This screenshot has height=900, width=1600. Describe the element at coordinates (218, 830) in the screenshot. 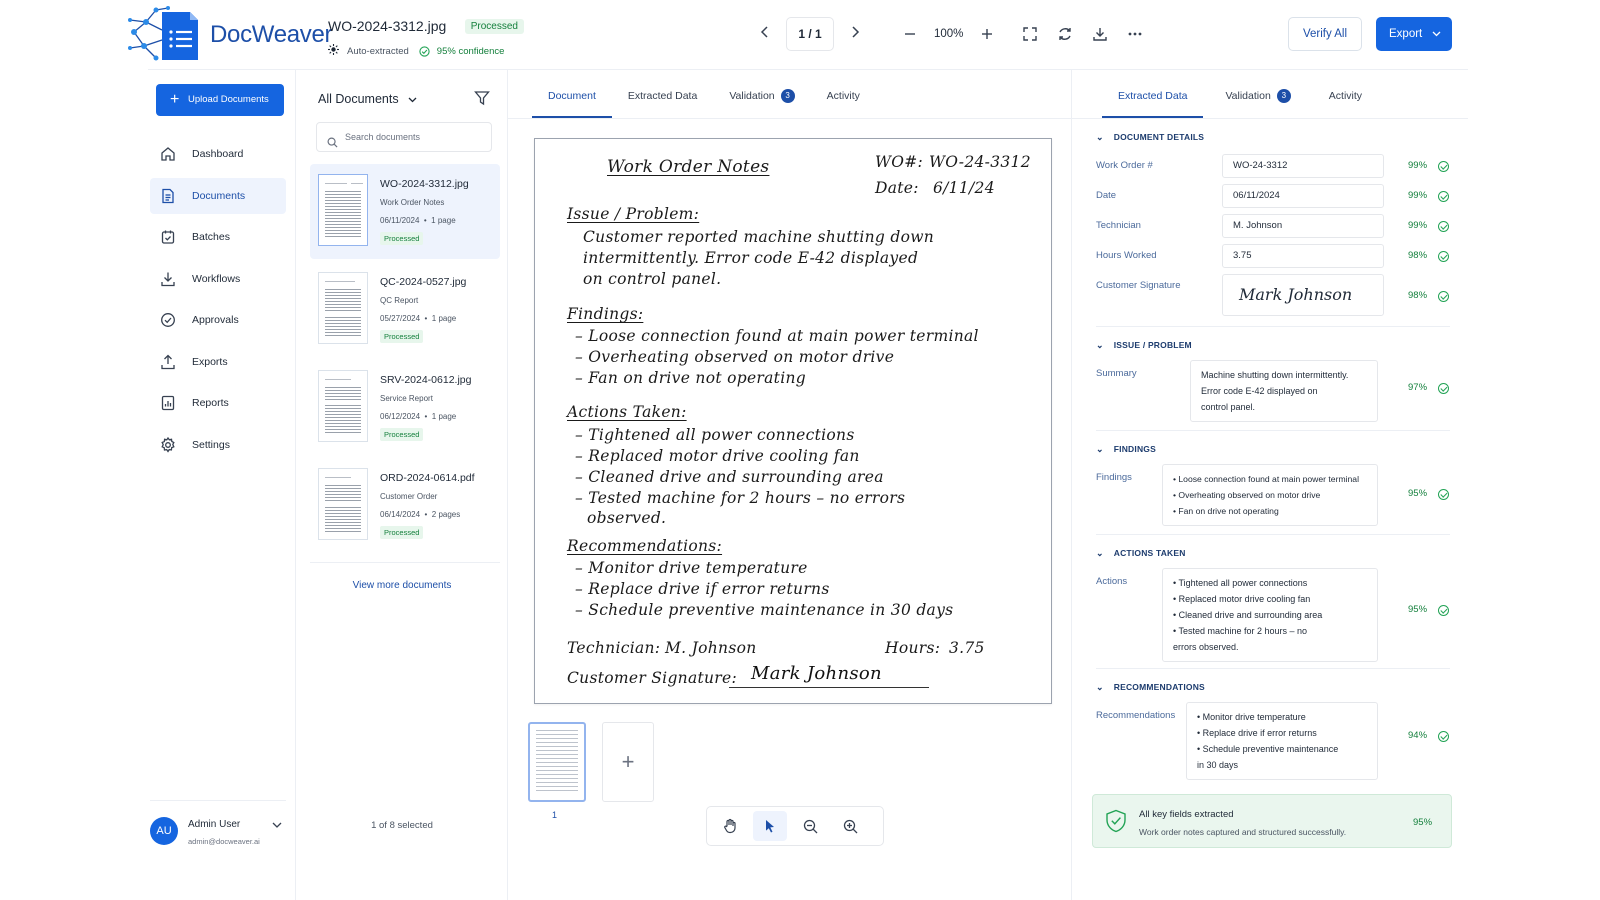

I see `user-menu: AU Admin User admin@docweaver.ai` at that location.